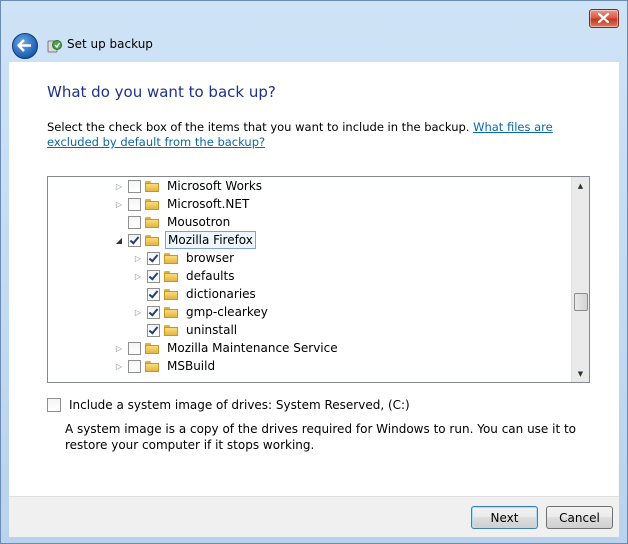  What do you see at coordinates (210, 258) in the screenshot?
I see `tree-item-label: browser` at bounding box center [210, 258].